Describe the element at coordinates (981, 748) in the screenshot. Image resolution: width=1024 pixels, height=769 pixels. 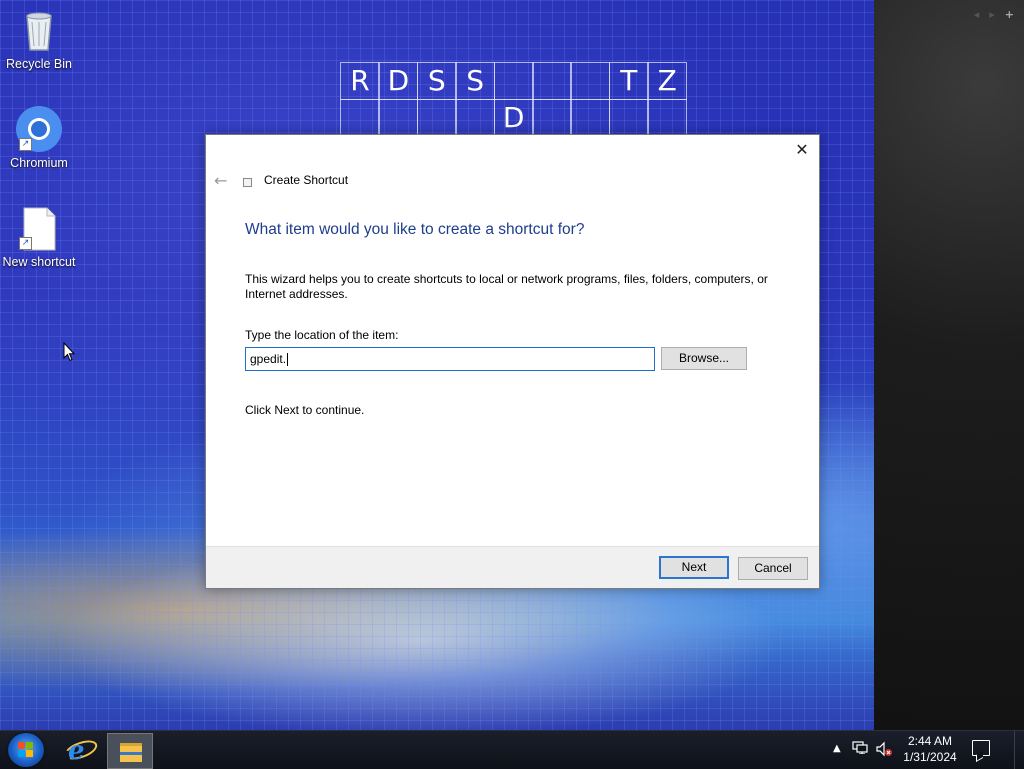
I see `action-center-icon` at that location.